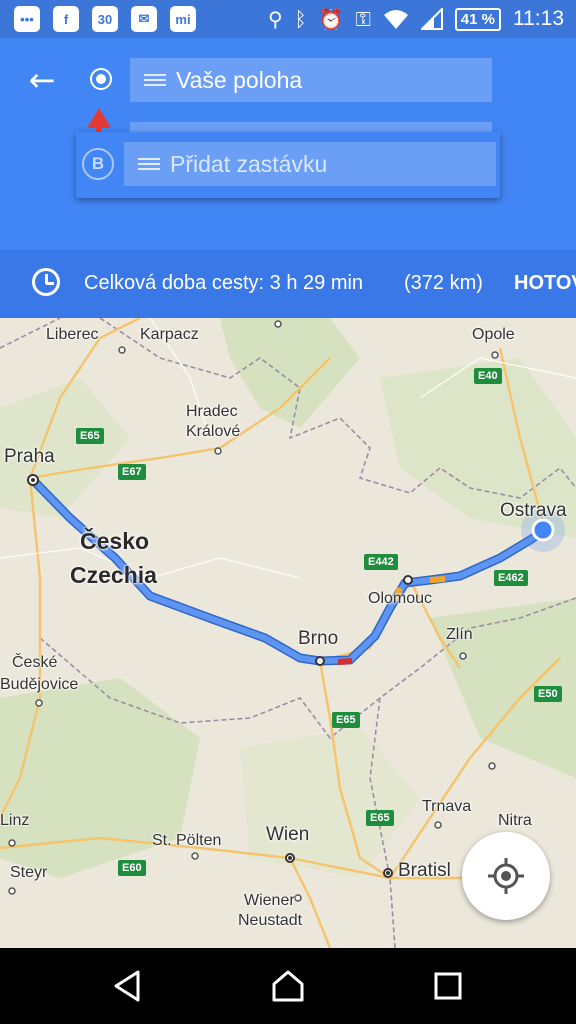  Describe the element at coordinates (183, 19) in the screenshot. I see `mi-icon: mi` at that location.